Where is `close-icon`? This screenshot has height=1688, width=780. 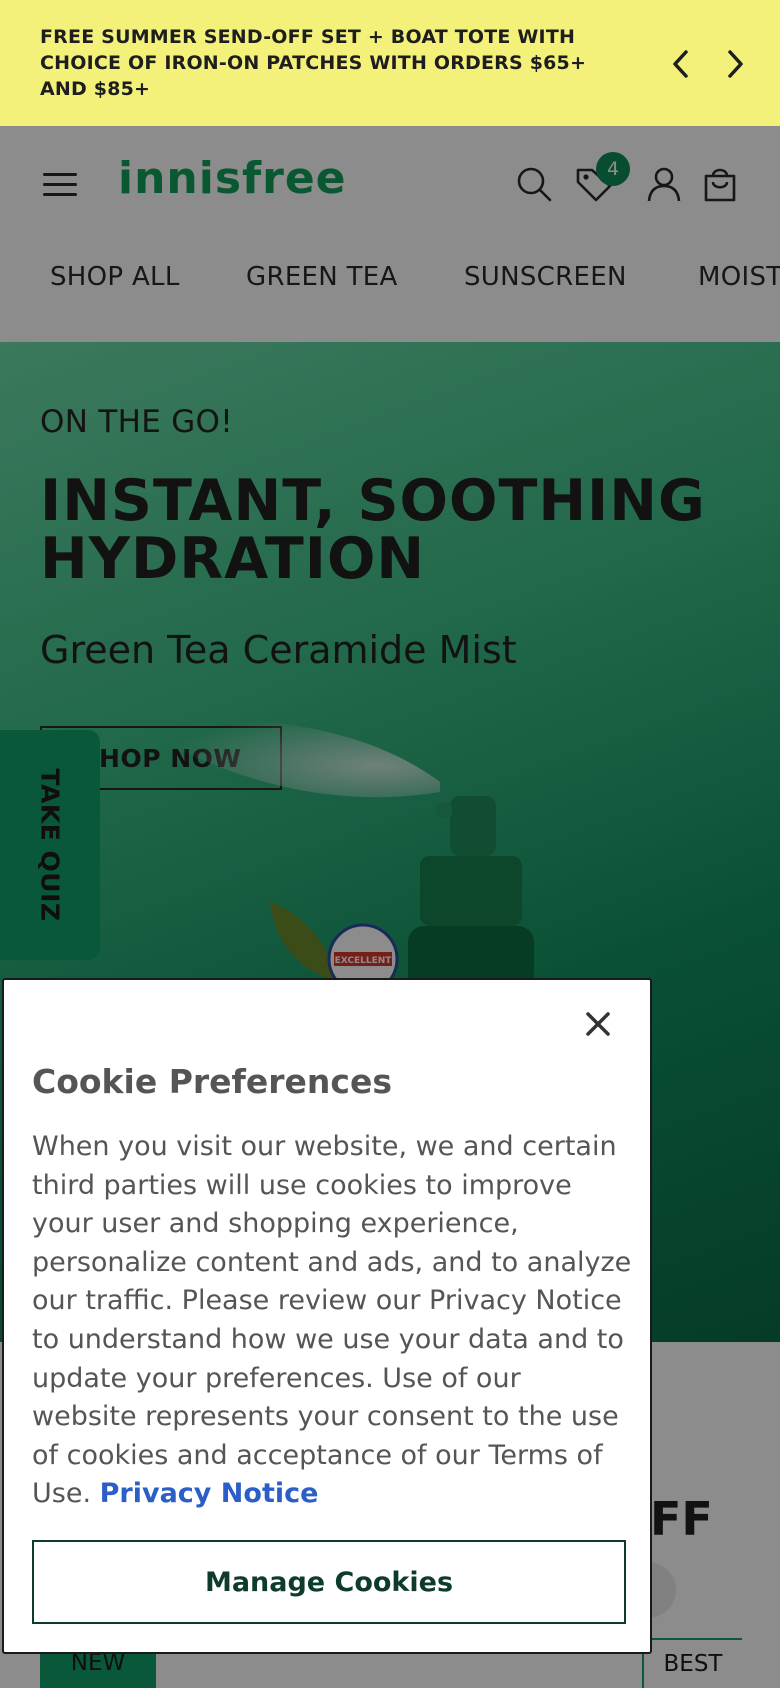 close-icon is located at coordinates (598, 1024).